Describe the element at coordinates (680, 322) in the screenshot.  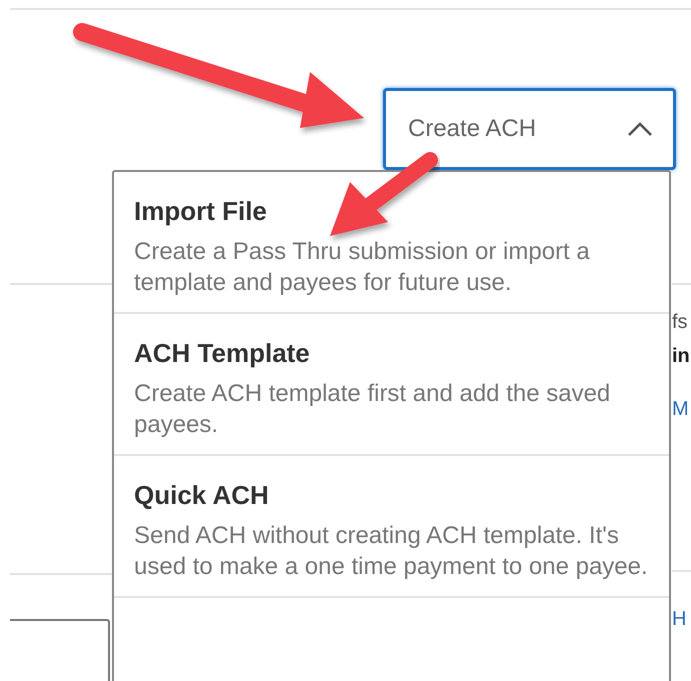
I see `label-text: fs` at that location.